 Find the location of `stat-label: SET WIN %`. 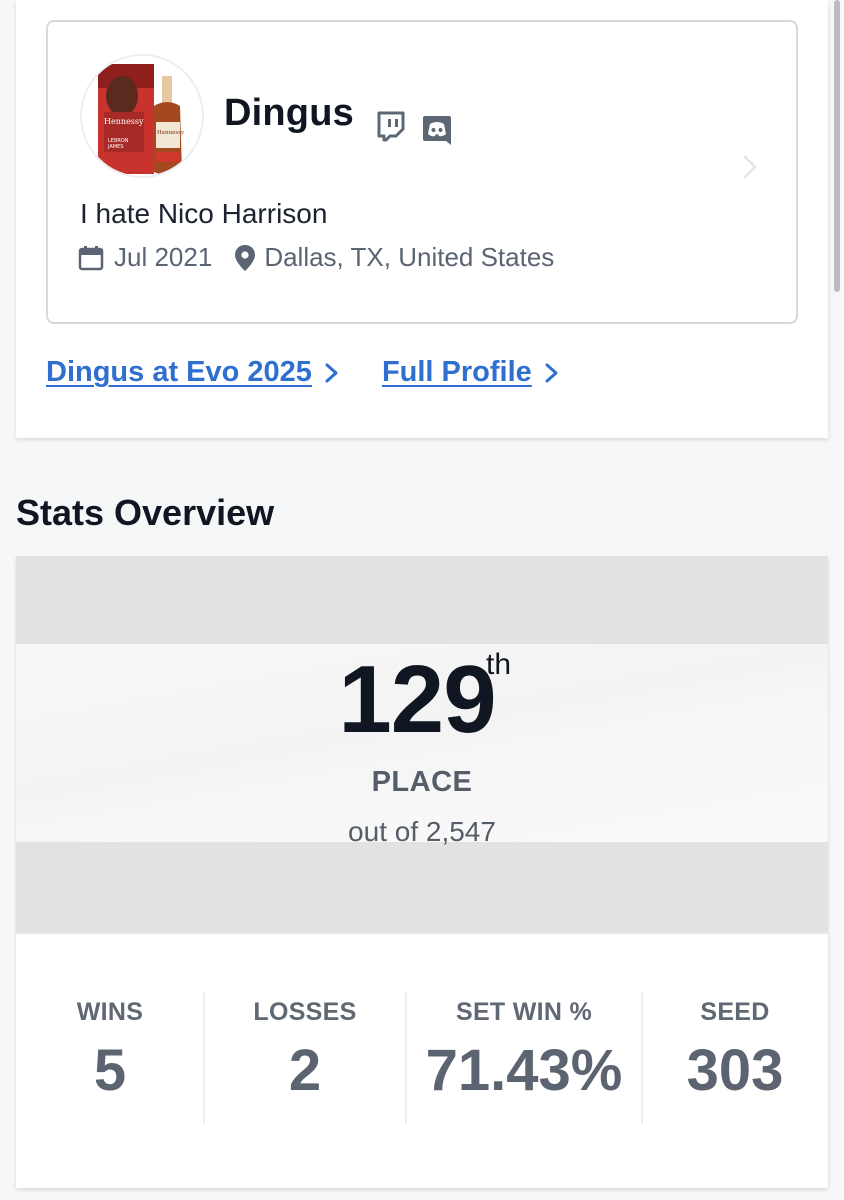

stat-label: SET WIN % is located at coordinates (524, 1012).